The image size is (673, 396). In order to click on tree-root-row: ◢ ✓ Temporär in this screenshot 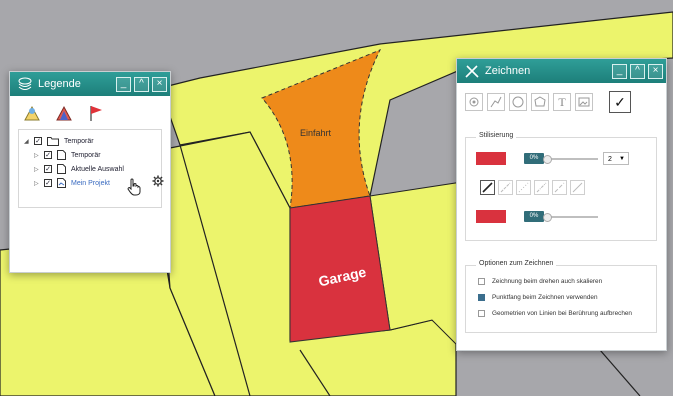, I will do `click(59, 141)`.